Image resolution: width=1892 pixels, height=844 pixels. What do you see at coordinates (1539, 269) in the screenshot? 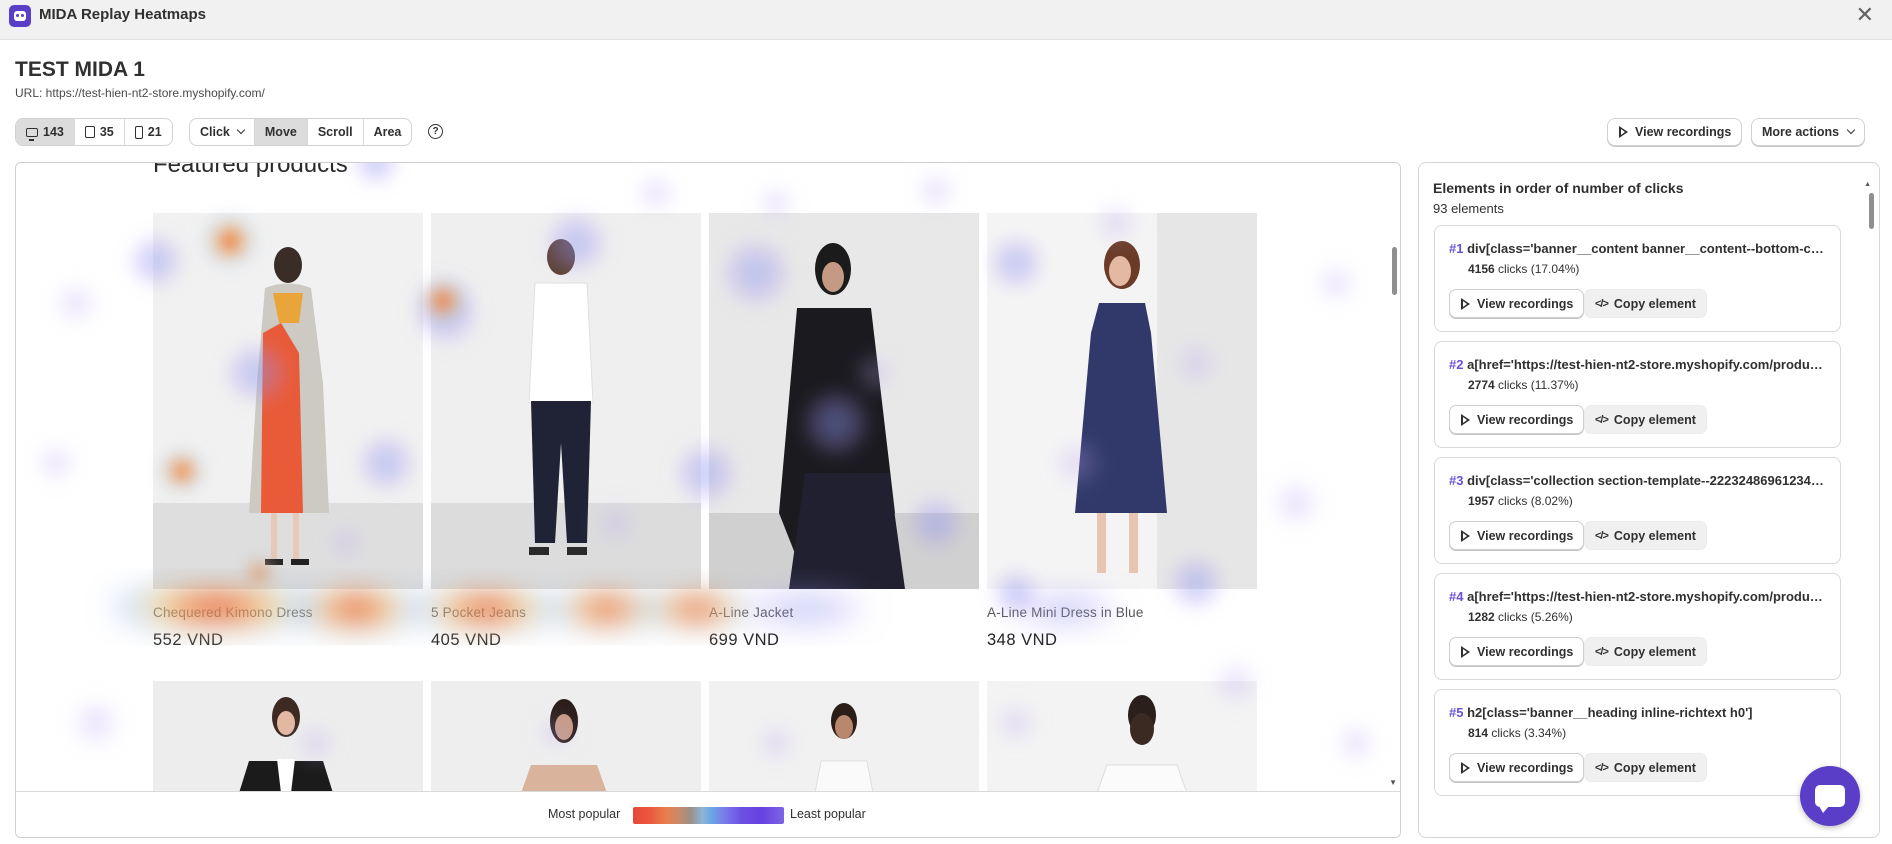
I see `element-click-pct: clicks (17.04%)` at bounding box center [1539, 269].